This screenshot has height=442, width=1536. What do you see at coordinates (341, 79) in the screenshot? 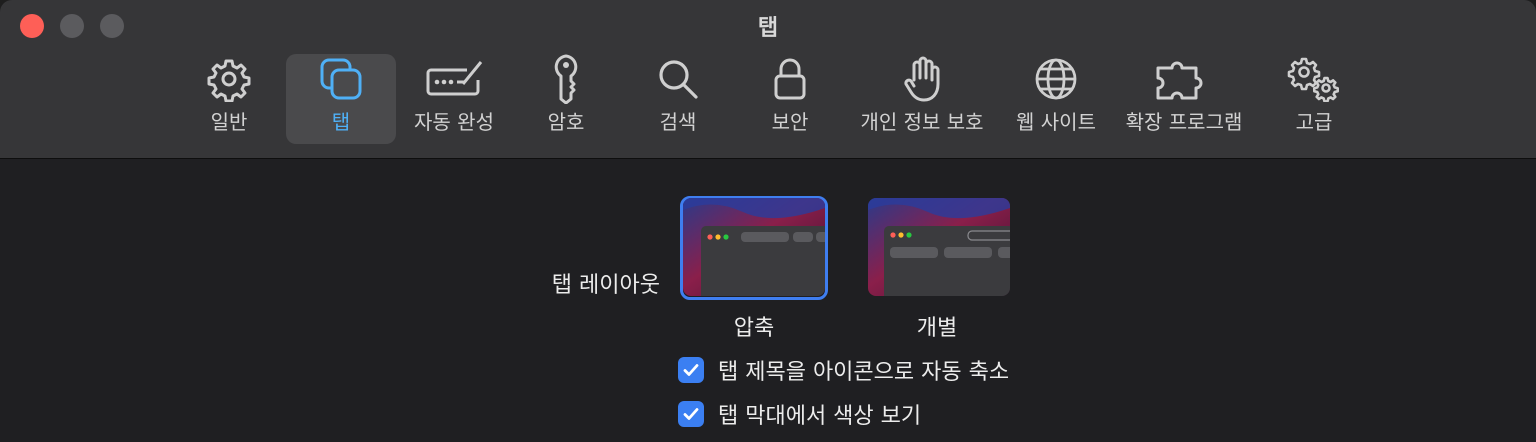
I see `tabs-icon` at bounding box center [341, 79].